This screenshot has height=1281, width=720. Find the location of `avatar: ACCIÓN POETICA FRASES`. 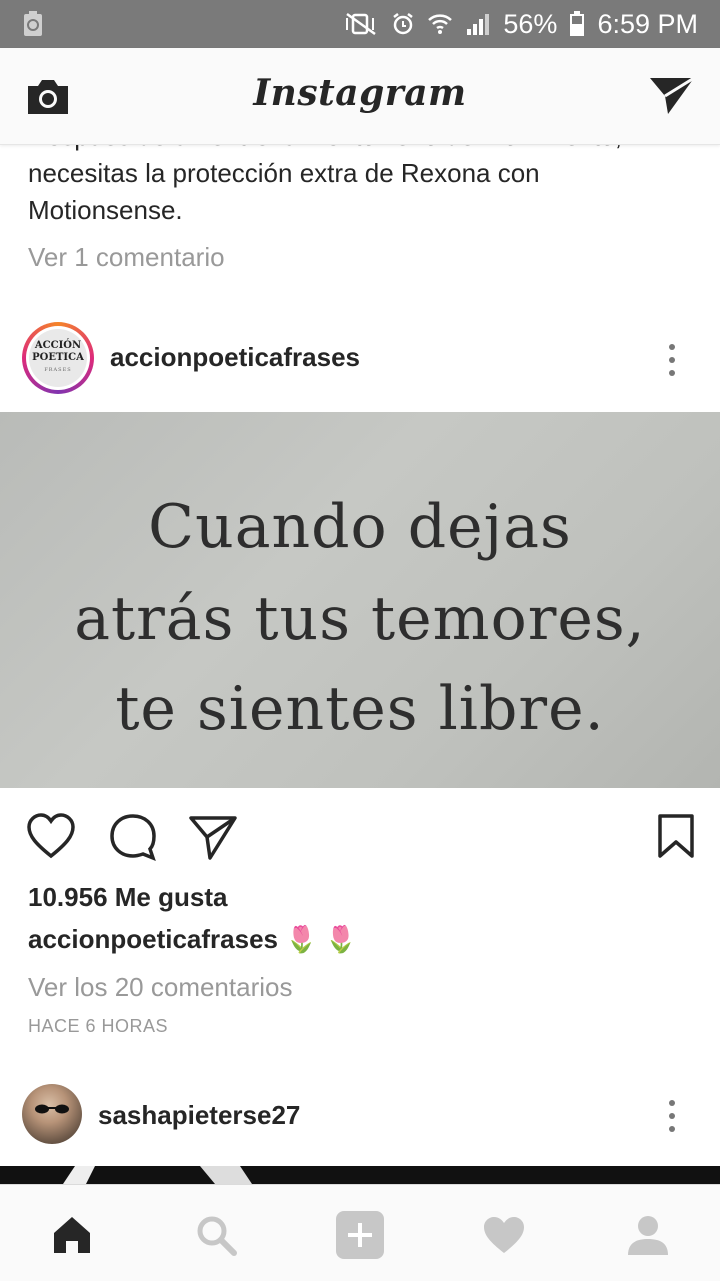

avatar: ACCIÓN POETICA FRASES is located at coordinates (58, 358).